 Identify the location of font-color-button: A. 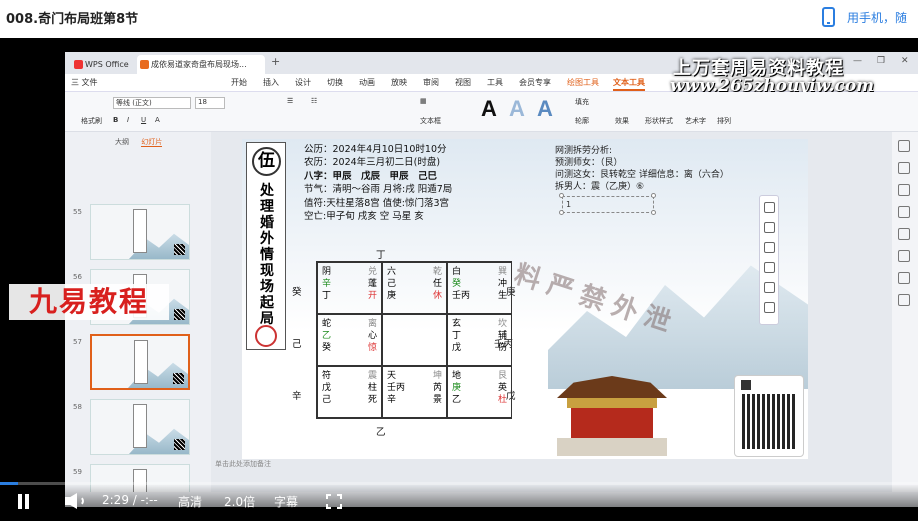
(157, 120).